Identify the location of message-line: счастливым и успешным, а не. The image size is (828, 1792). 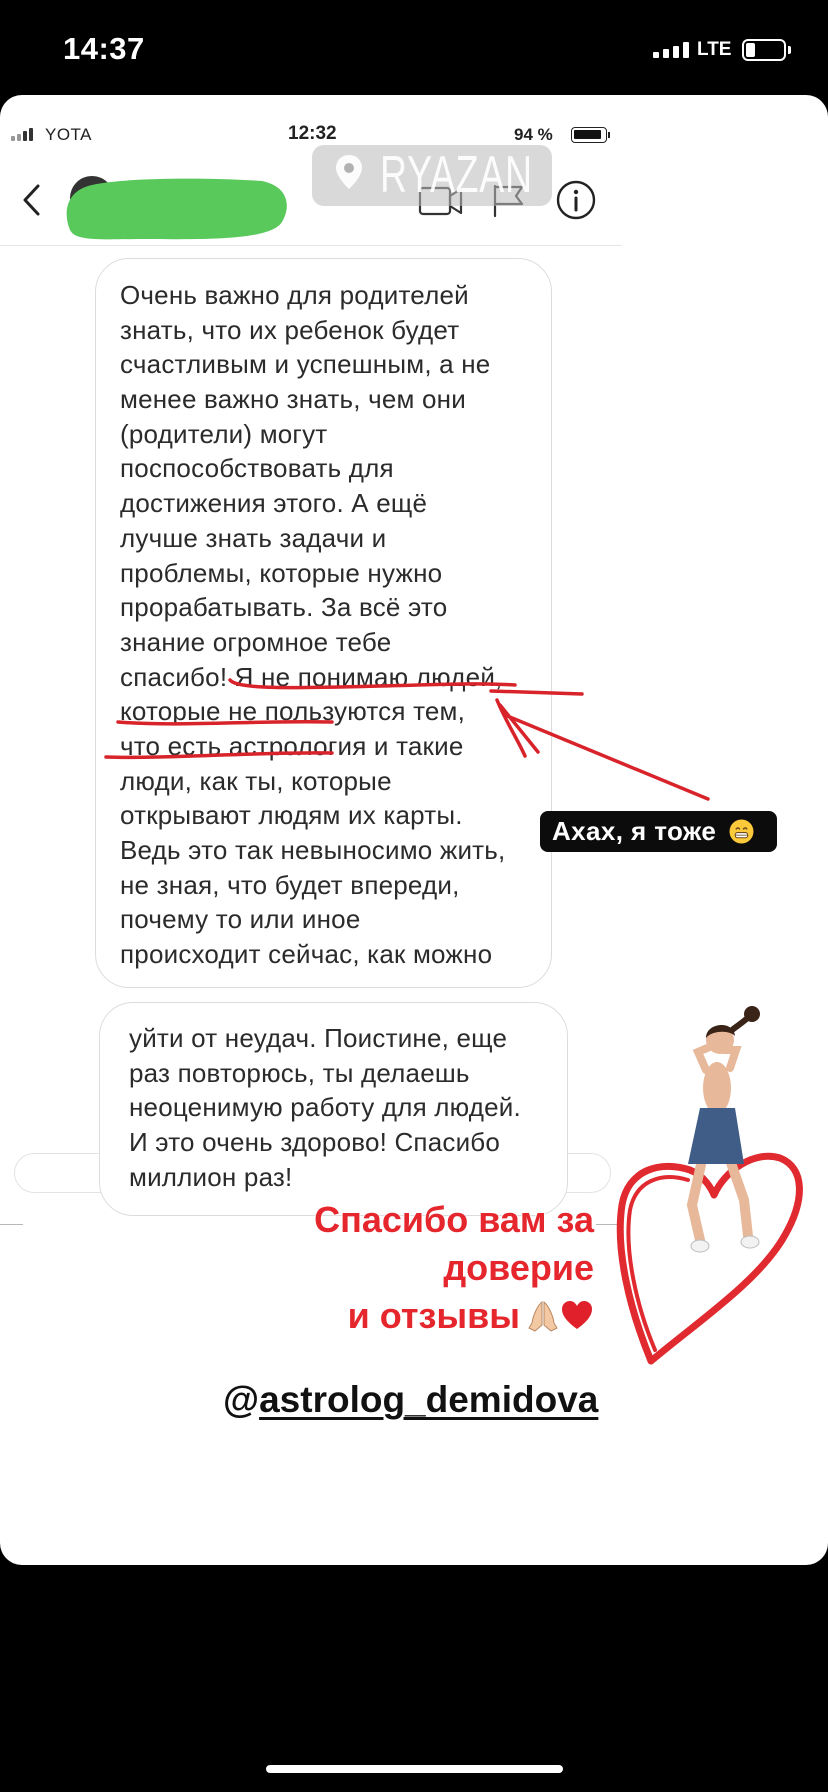
(305, 364).